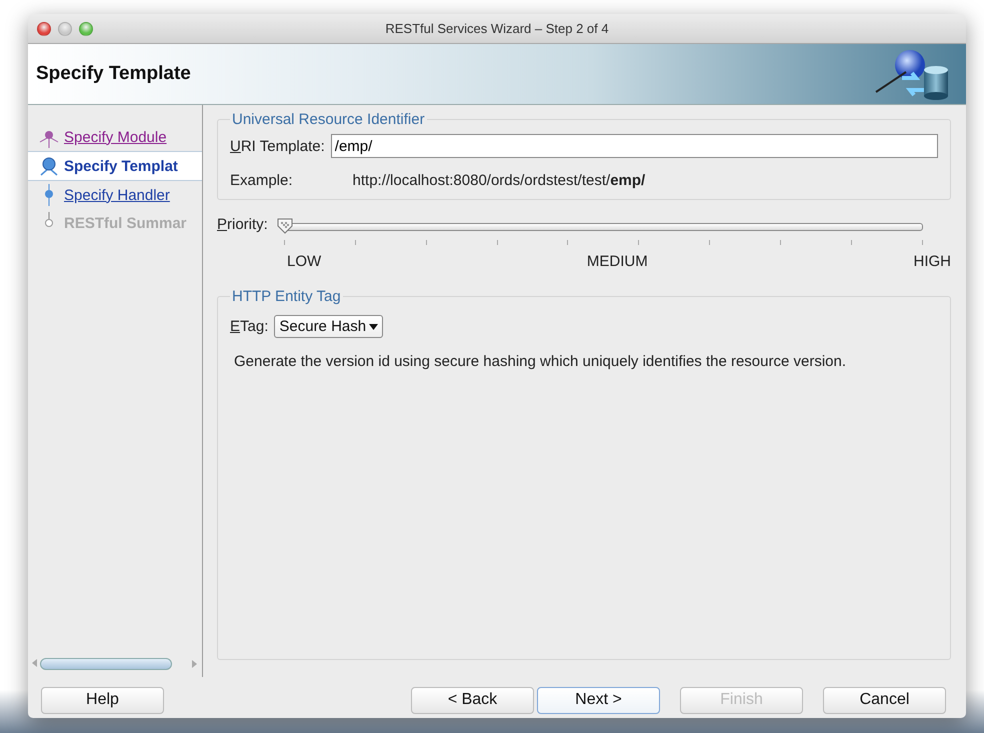  Describe the element at coordinates (113, 74) in the screenshot. I see `page-heading: Specify Template` at that location.